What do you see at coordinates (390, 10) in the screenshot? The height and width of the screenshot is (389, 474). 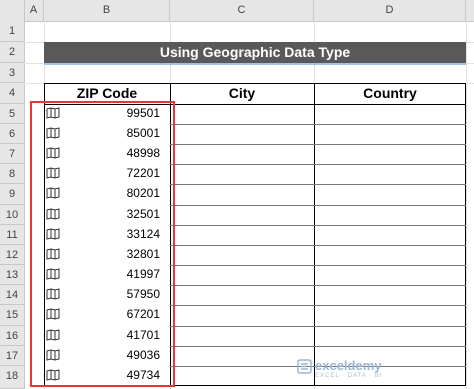 I see `column-header-d: D` at bounding box center [390, 10].